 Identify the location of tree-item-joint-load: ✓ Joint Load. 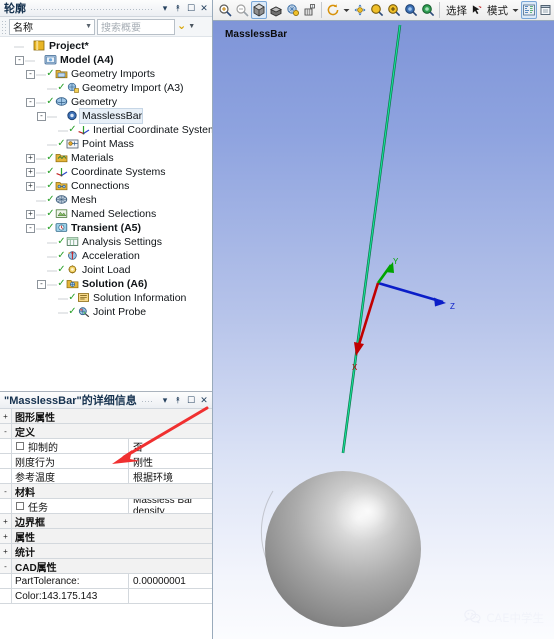
(106, 270).